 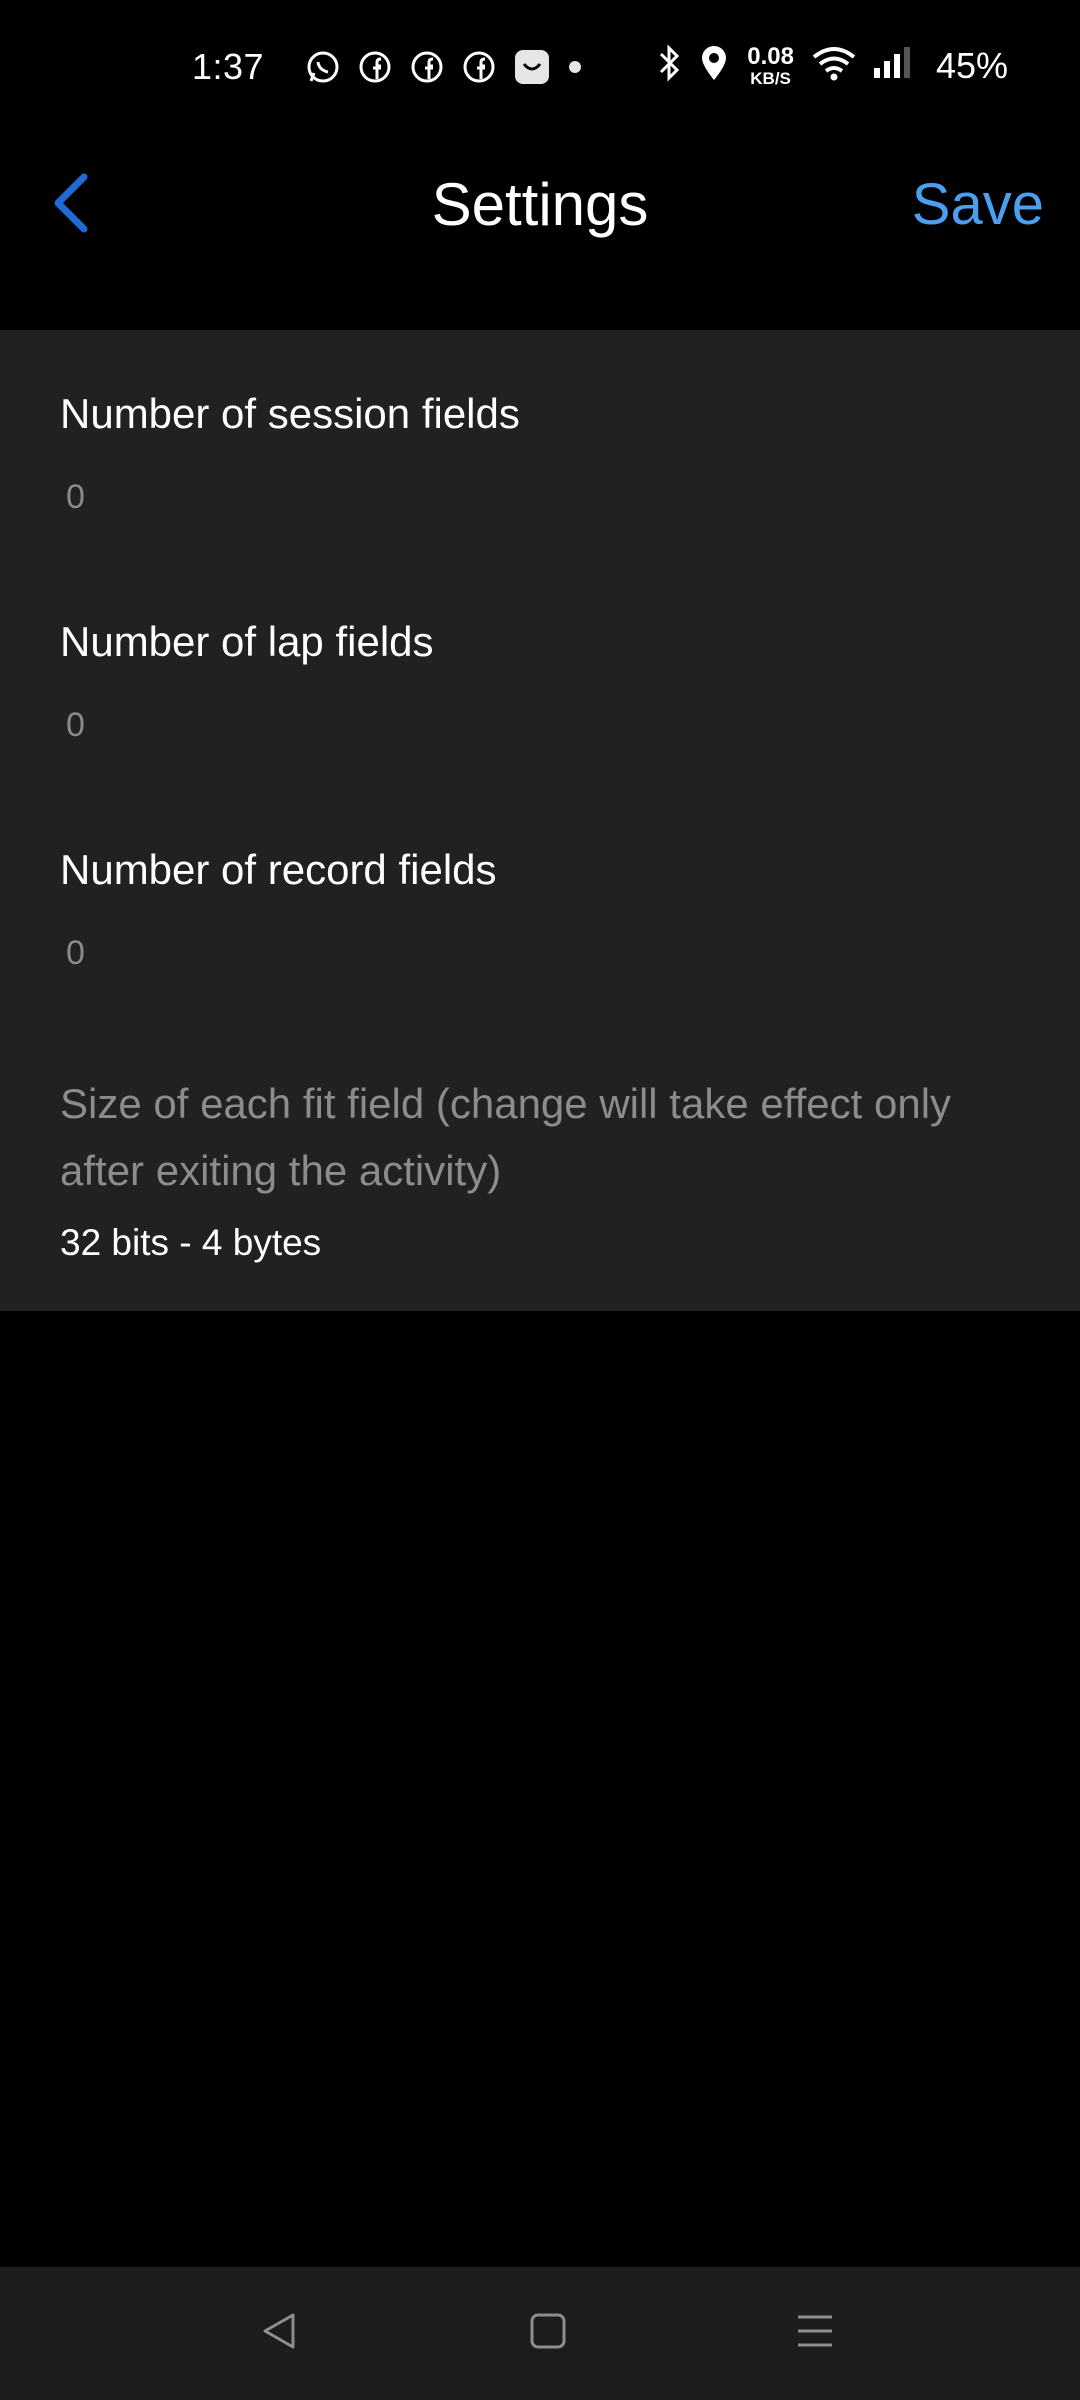 I want to click on wifi-icon, so click(x=834, y=65).